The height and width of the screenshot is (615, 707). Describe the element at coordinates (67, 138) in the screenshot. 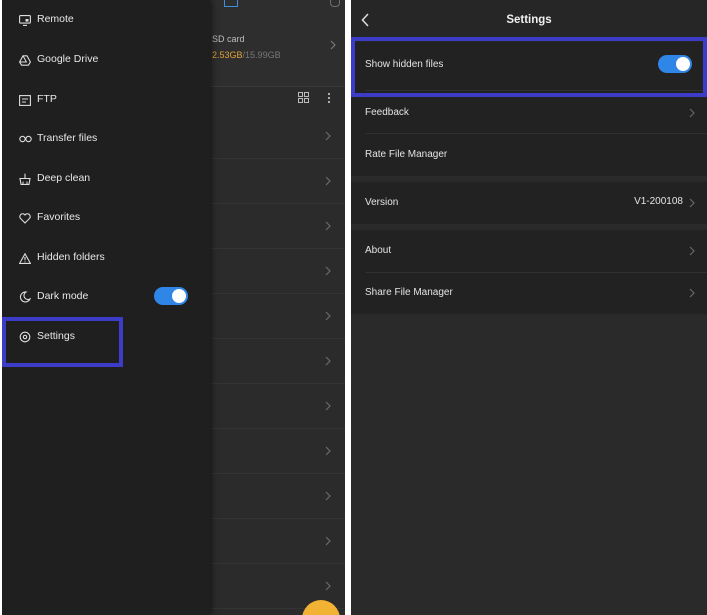

I see `drawer-item-label: Transfer files` at that location.